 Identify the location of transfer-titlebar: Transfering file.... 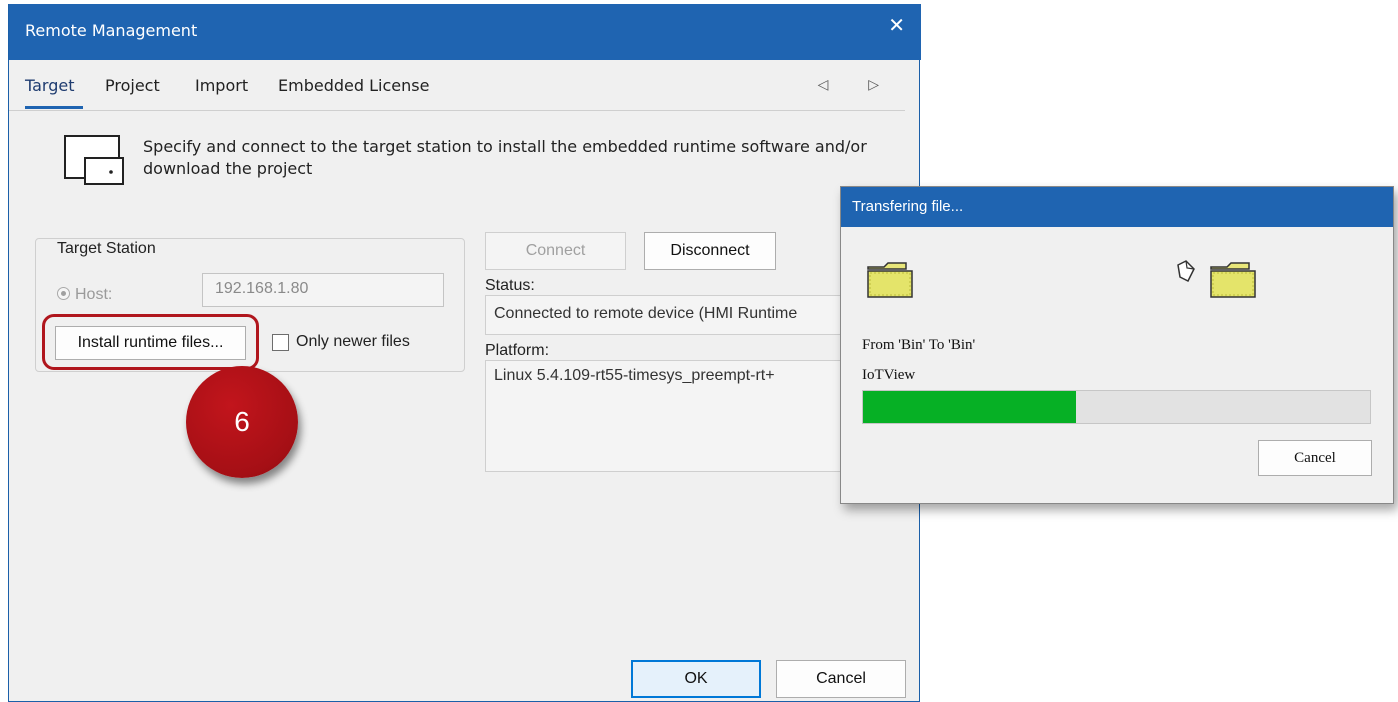
(1117, 207).